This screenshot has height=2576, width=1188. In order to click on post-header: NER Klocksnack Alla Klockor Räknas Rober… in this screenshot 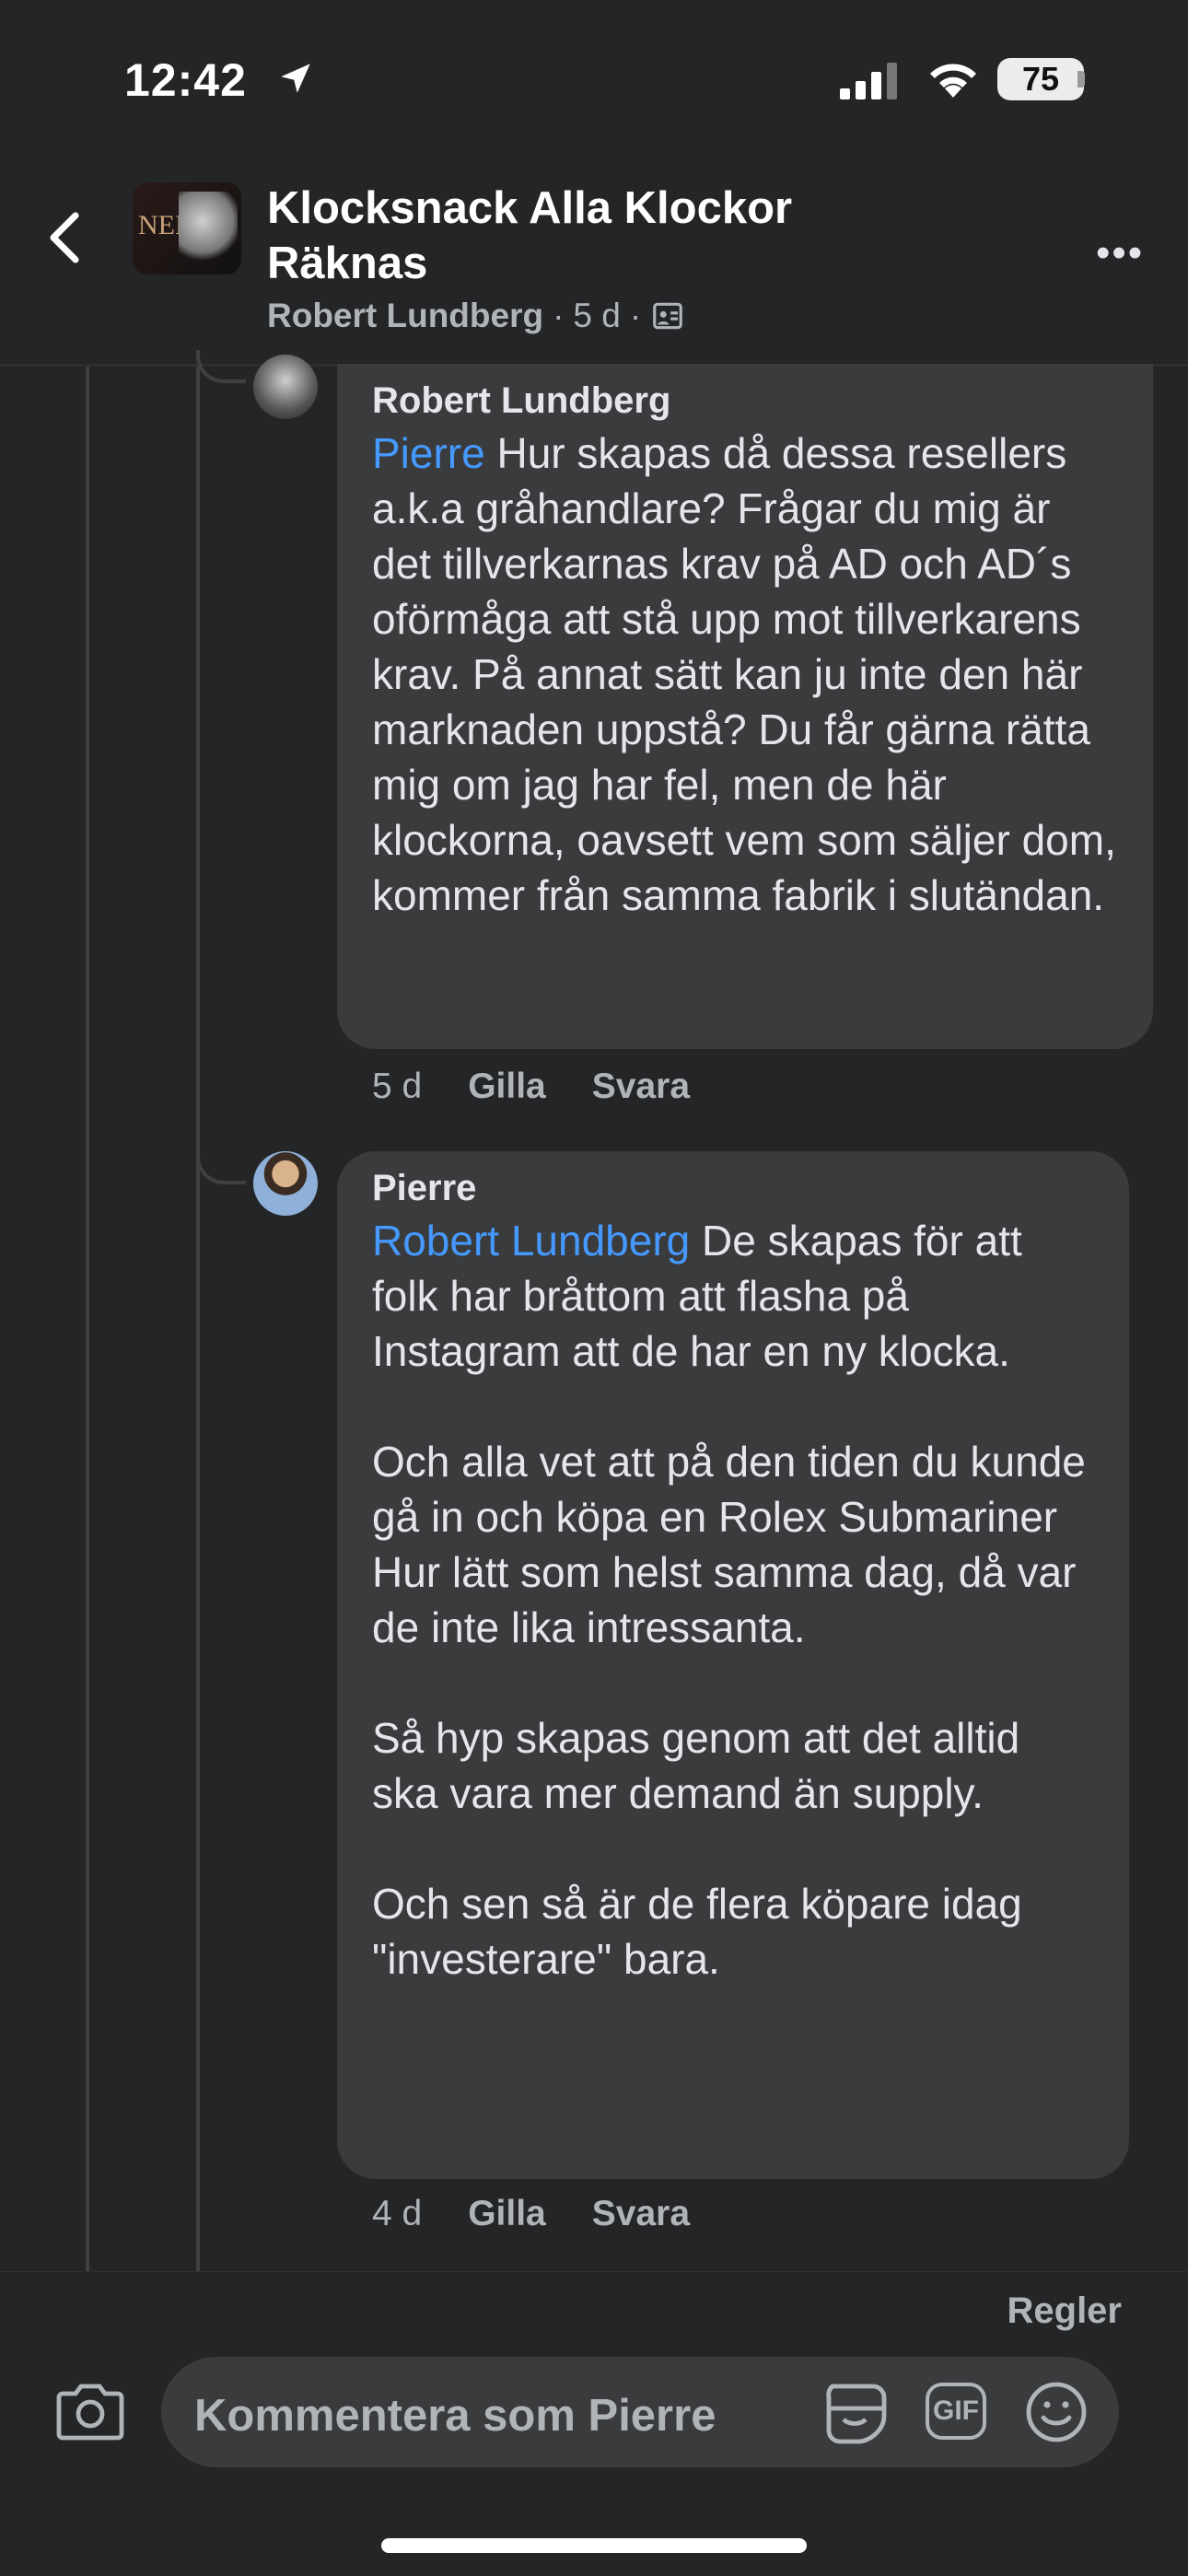, I will do `click(594, 261)`.